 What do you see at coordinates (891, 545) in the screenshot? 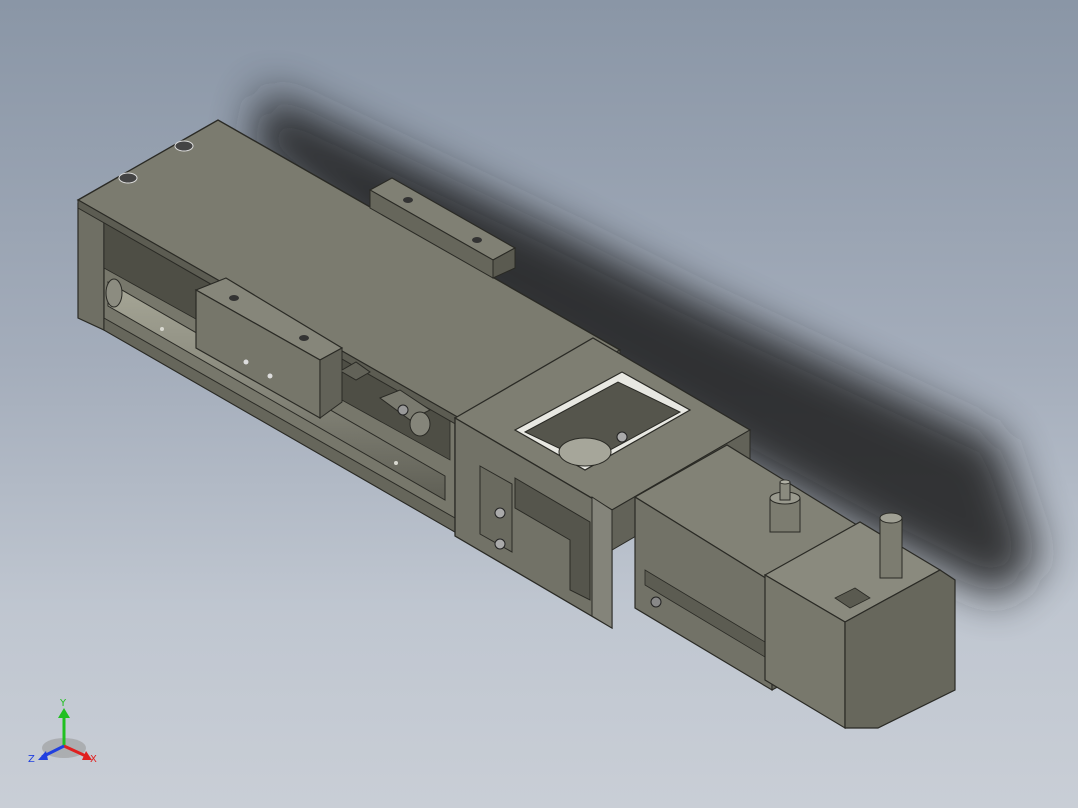
I see `encoder-connector` at bounding box center [891, 545].